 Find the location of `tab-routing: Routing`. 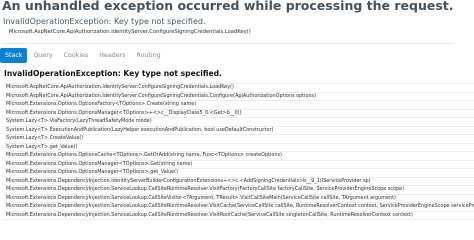

tab-routing: Routing is located at coordinates (148, 55).